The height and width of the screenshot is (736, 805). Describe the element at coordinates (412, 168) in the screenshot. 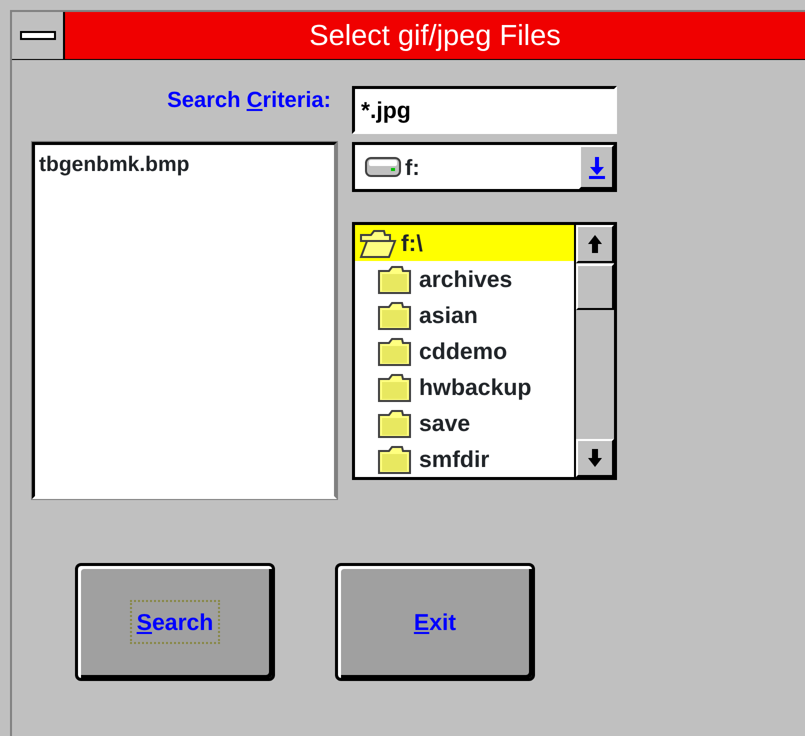

I see `drive-value: f:` at that location.